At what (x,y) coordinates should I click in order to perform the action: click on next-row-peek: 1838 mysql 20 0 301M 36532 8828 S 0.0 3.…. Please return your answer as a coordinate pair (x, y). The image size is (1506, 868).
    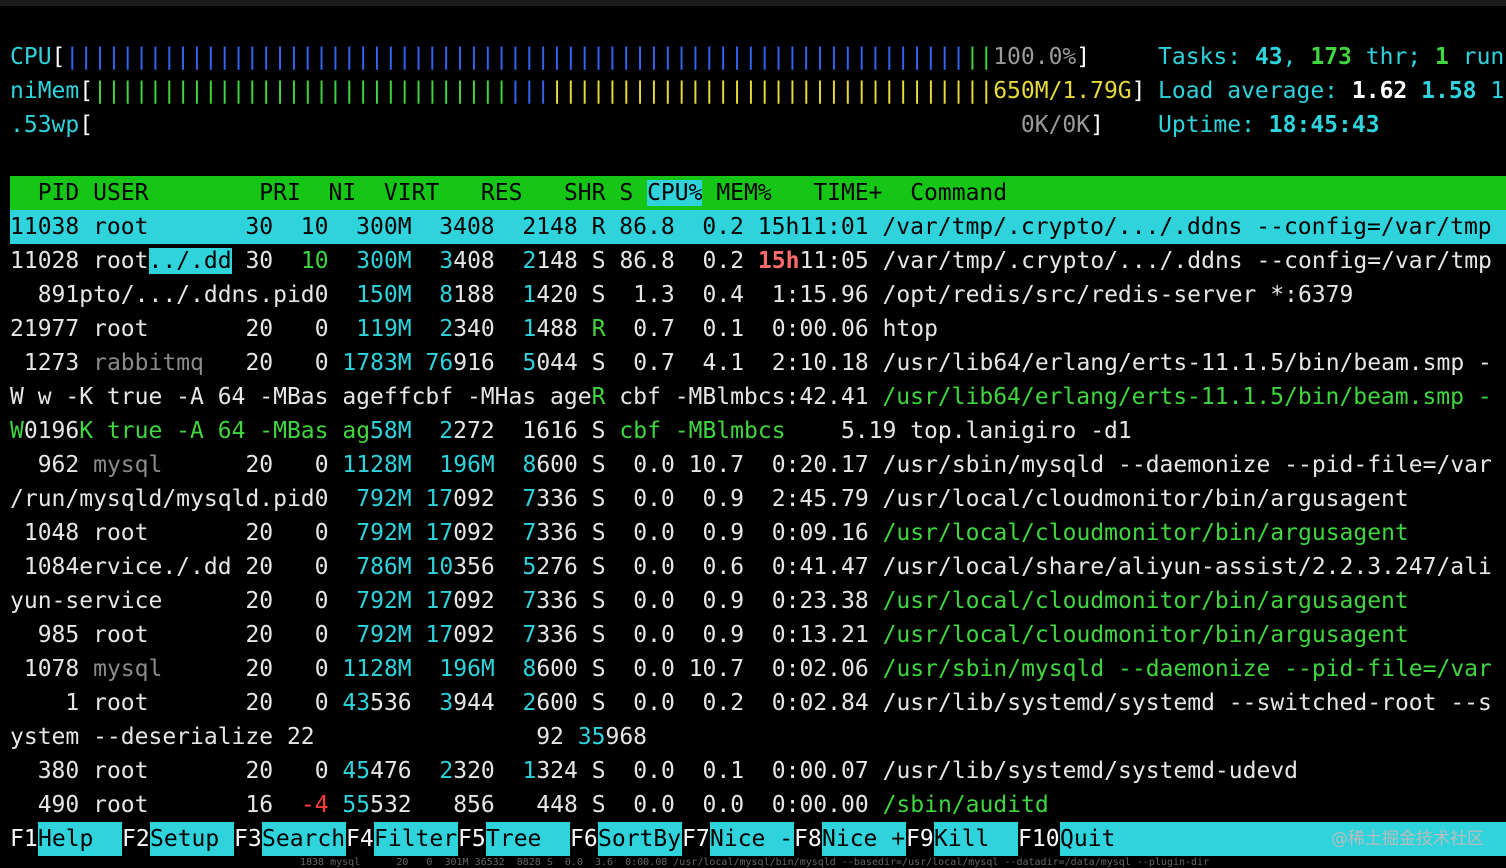
    Looking at the image, I should click on (755, 862).